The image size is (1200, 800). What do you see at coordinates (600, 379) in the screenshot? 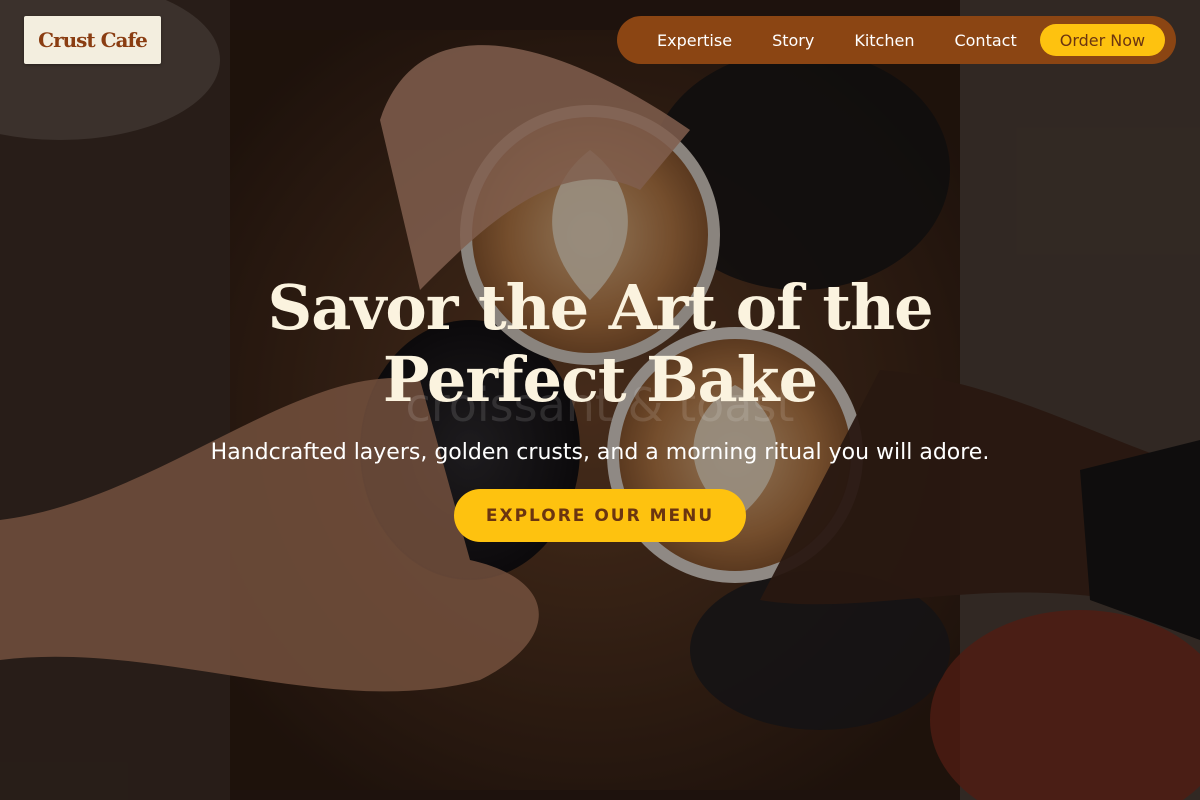
I see `hero-headline-line2: Perfect Bake` at bounding box center [600, 379].